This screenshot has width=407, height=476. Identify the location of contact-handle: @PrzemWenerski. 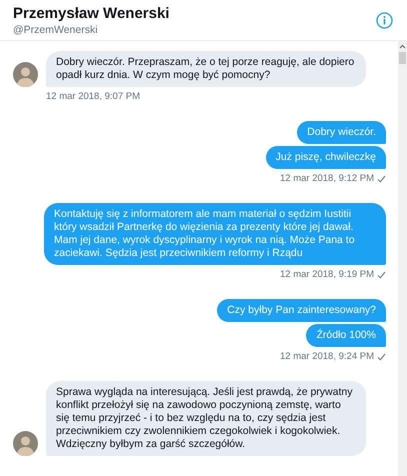
(56, 30).